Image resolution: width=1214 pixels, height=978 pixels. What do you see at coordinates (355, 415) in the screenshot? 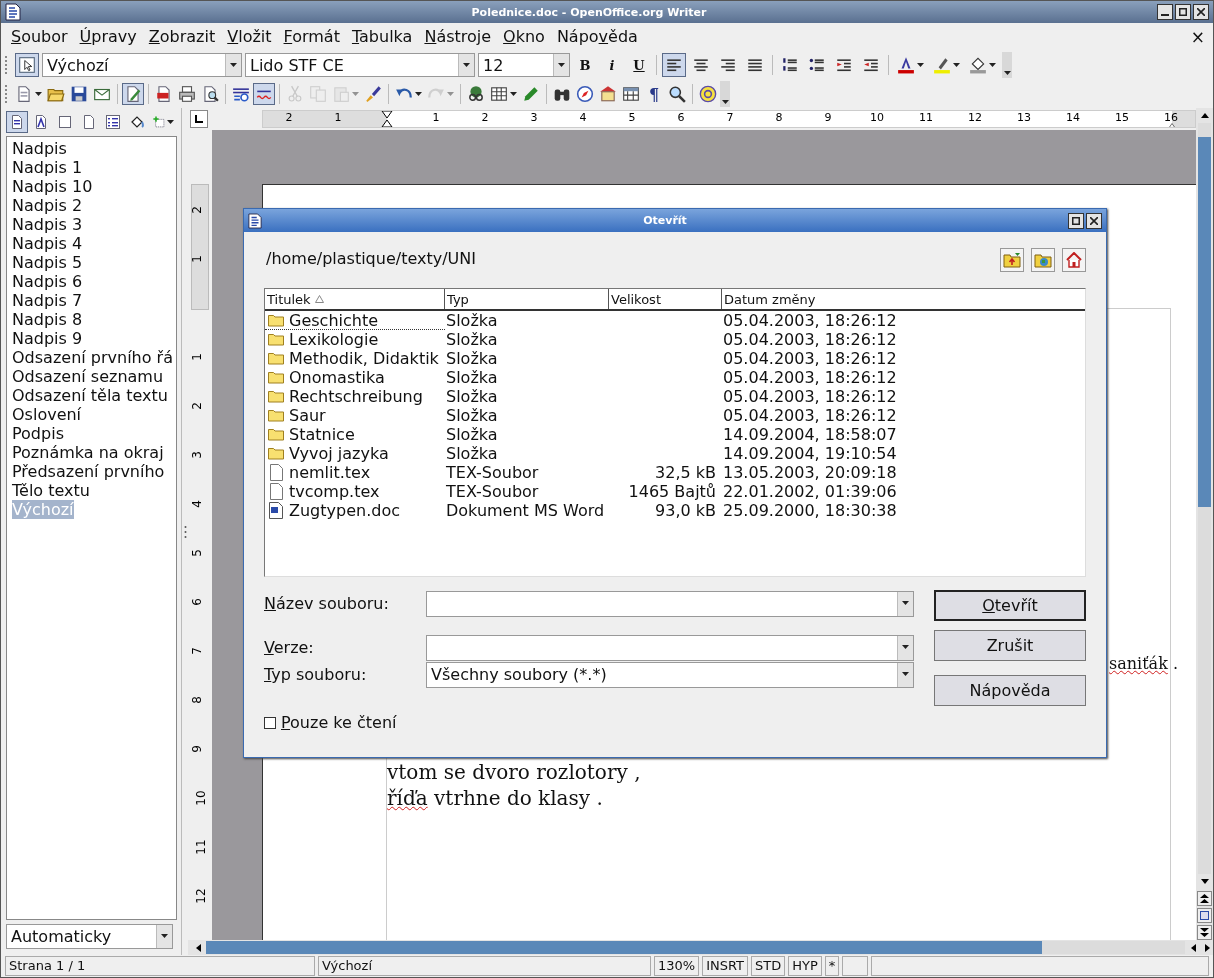
I see `file-name-cell: Saur` at bounding box center [355, 415].